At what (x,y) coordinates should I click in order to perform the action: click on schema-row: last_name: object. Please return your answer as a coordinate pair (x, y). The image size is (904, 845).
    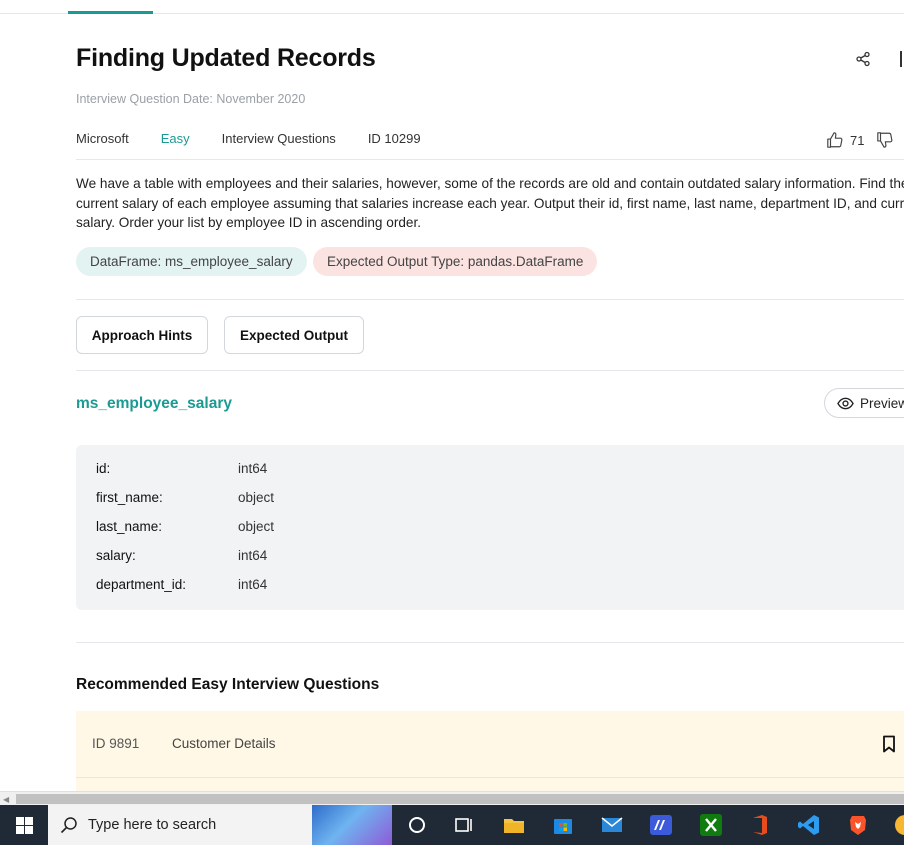
    Looking at the image, I should click on (185, 526).